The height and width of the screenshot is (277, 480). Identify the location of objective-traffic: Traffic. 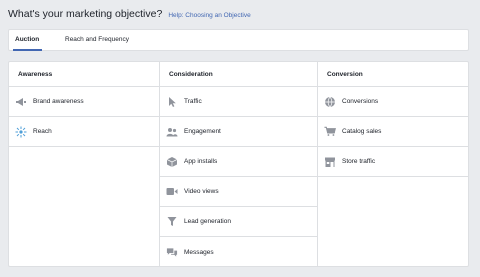
(239, 102).